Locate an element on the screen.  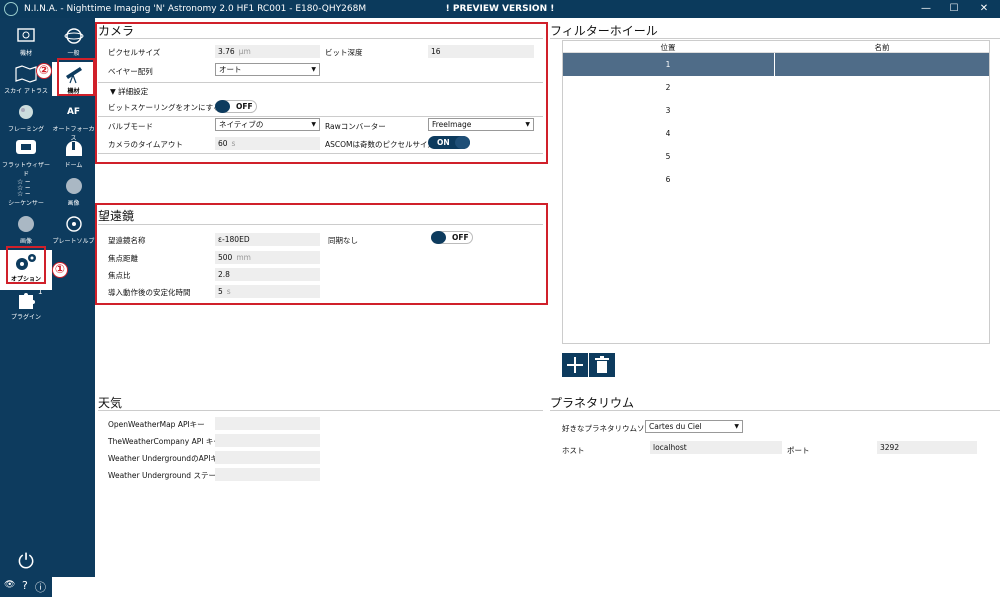
power-icon: ⏻ is located at coordinates (26, 561).